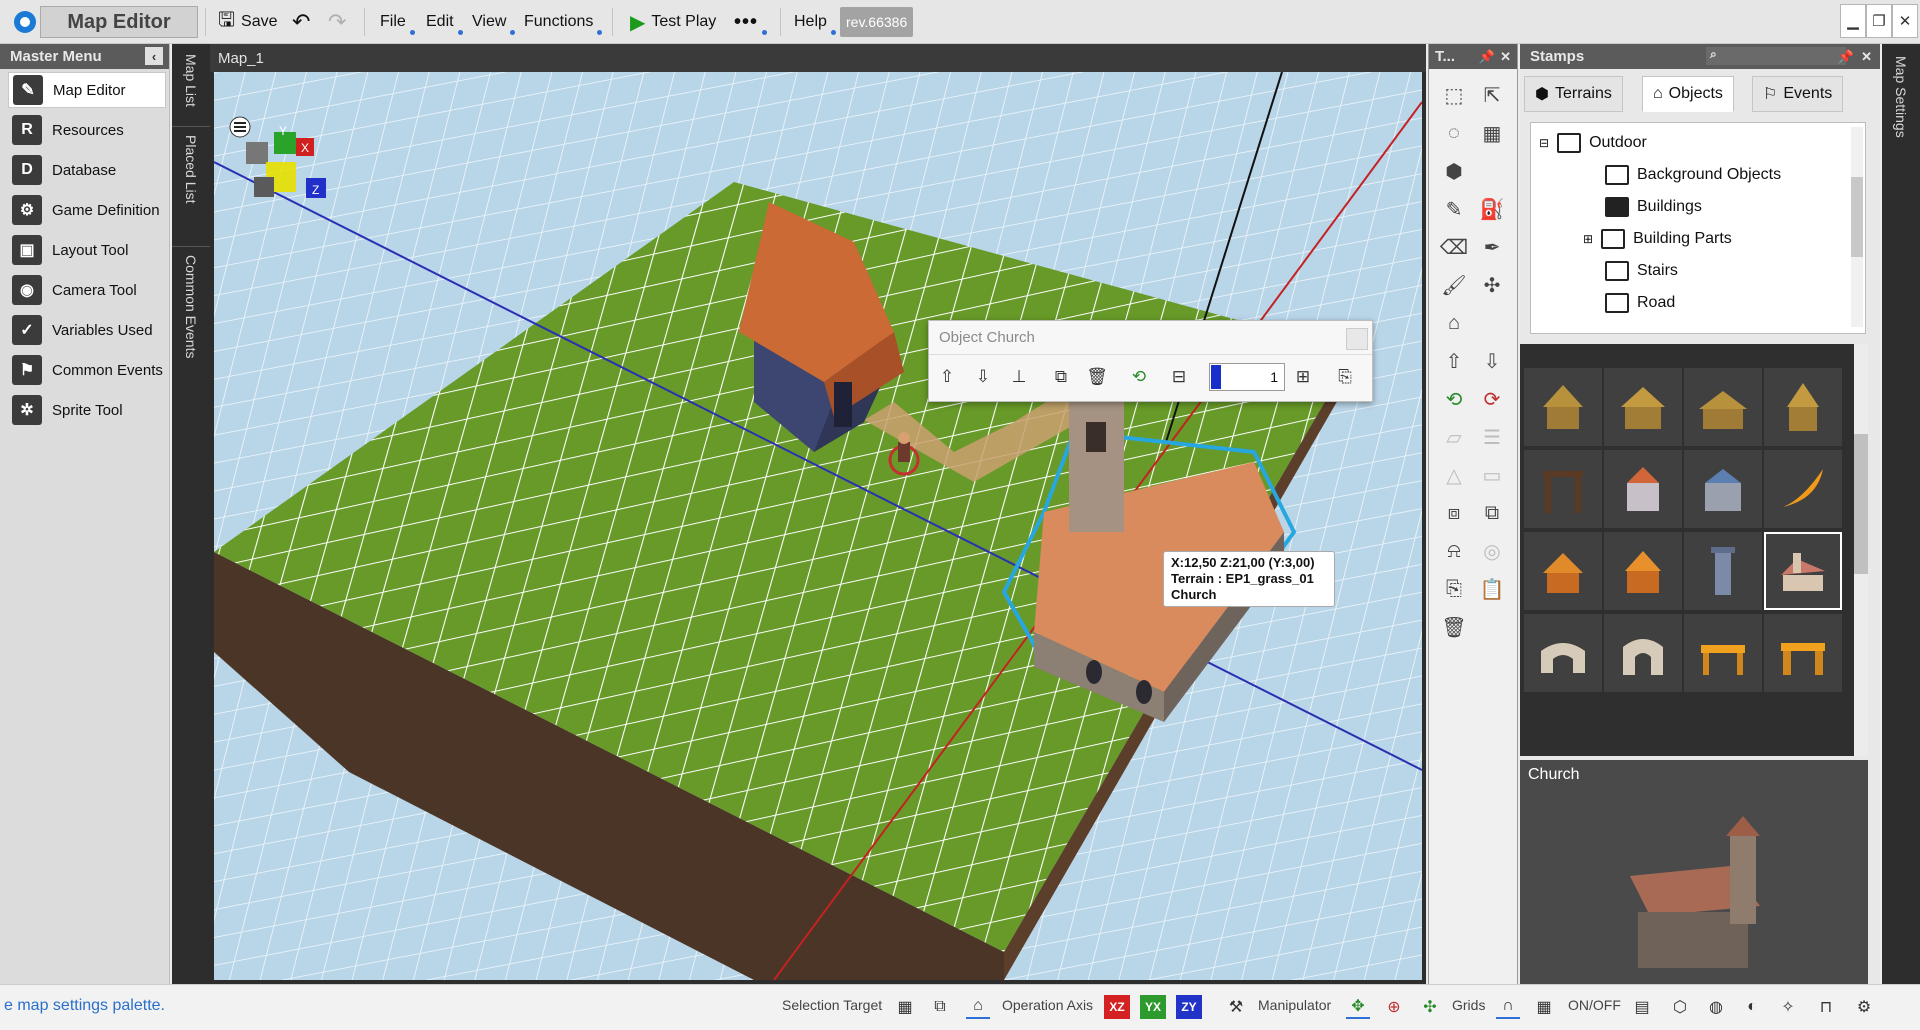  I want to click on maximize-button: ❐, so click(1879, 21).